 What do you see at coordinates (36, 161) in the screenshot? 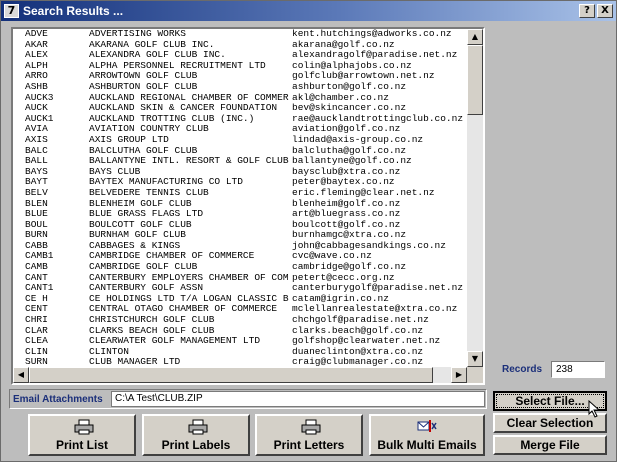
I see `list-item-code: BALL` at bounding box center [36, 161].